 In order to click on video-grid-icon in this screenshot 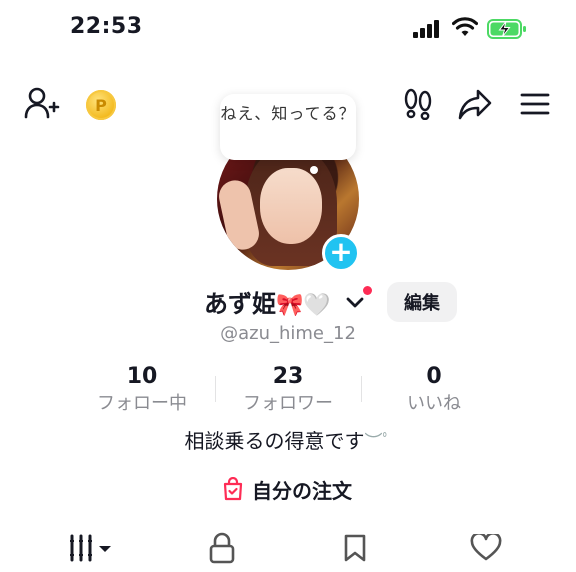, I will do `click(90, 548)`.